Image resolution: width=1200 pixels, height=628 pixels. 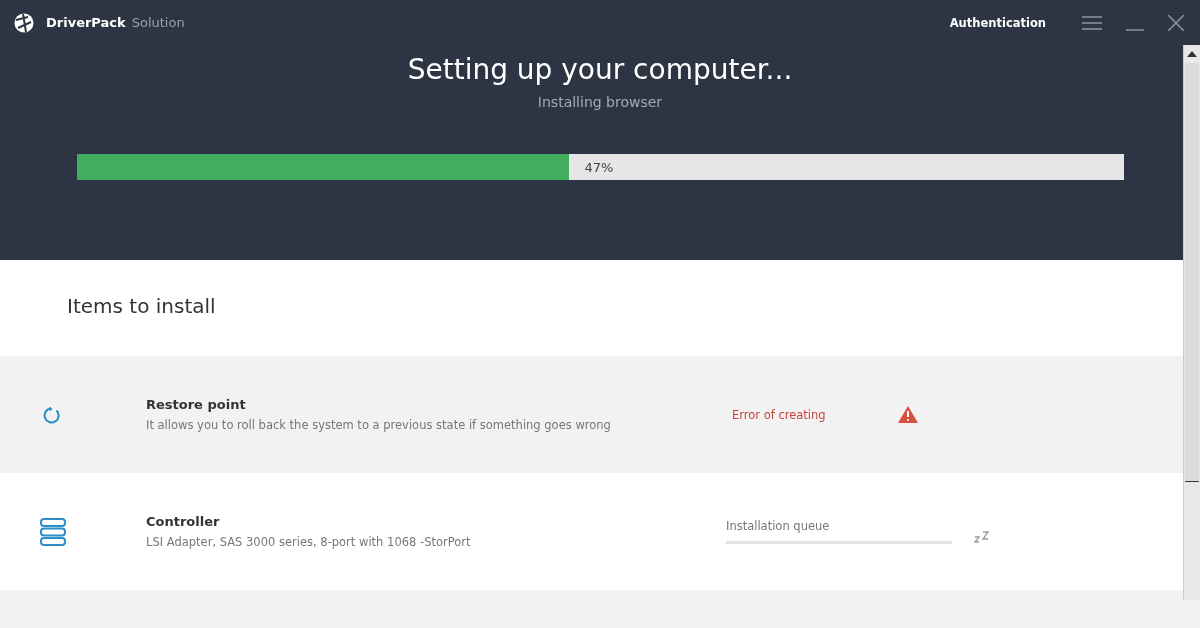 What do you see at coordinates (599, 167) in the screenshot?
I see `progress-percentage: 47%` at bounding box center [599, 167].